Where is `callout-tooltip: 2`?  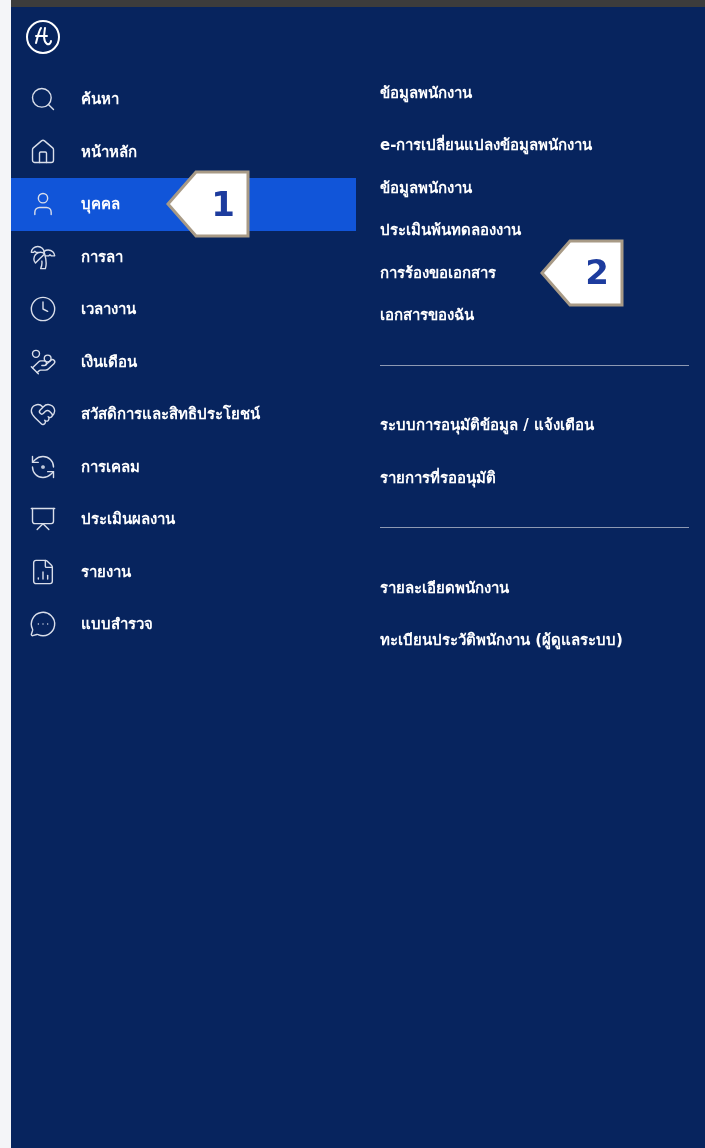
callout-tooltip: 2 is located at coordinates (582, 272).